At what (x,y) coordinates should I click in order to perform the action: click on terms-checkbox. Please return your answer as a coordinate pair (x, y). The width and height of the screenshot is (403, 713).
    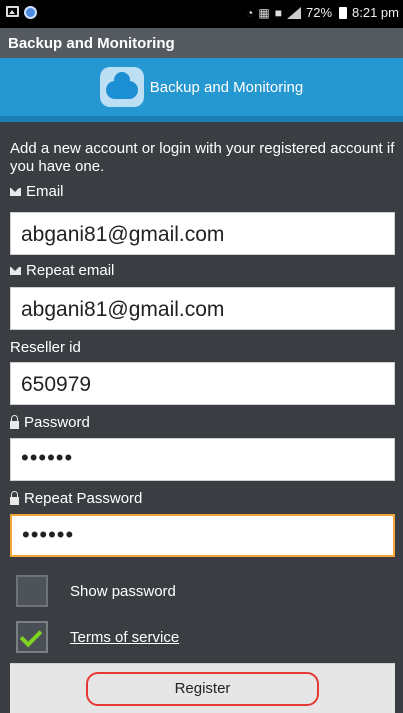
    Looking at the image, I should click on (32, 637).